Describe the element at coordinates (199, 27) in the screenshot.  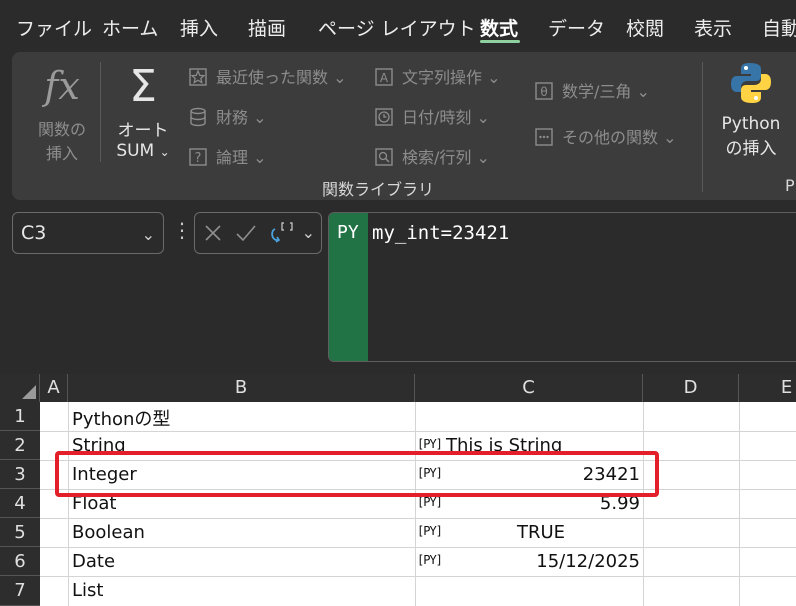
I see `tab-insert: 挿入` at that location.